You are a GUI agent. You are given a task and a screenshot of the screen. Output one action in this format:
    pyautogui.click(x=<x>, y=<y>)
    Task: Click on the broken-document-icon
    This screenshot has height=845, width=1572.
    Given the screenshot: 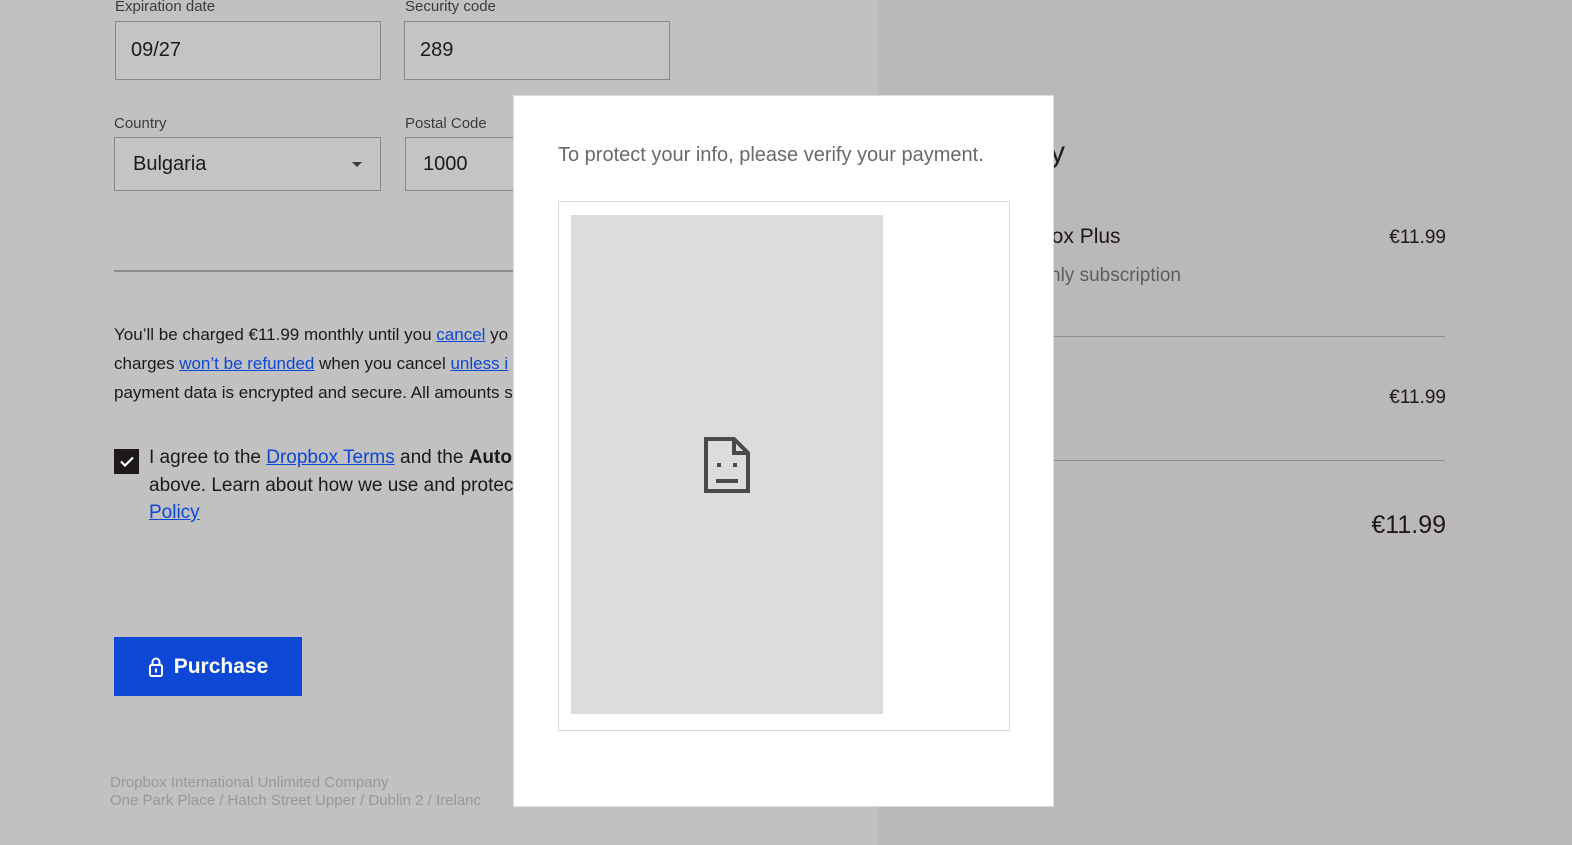 What is the action you would take?
    pyautogui.click(x=727, y=464)
    